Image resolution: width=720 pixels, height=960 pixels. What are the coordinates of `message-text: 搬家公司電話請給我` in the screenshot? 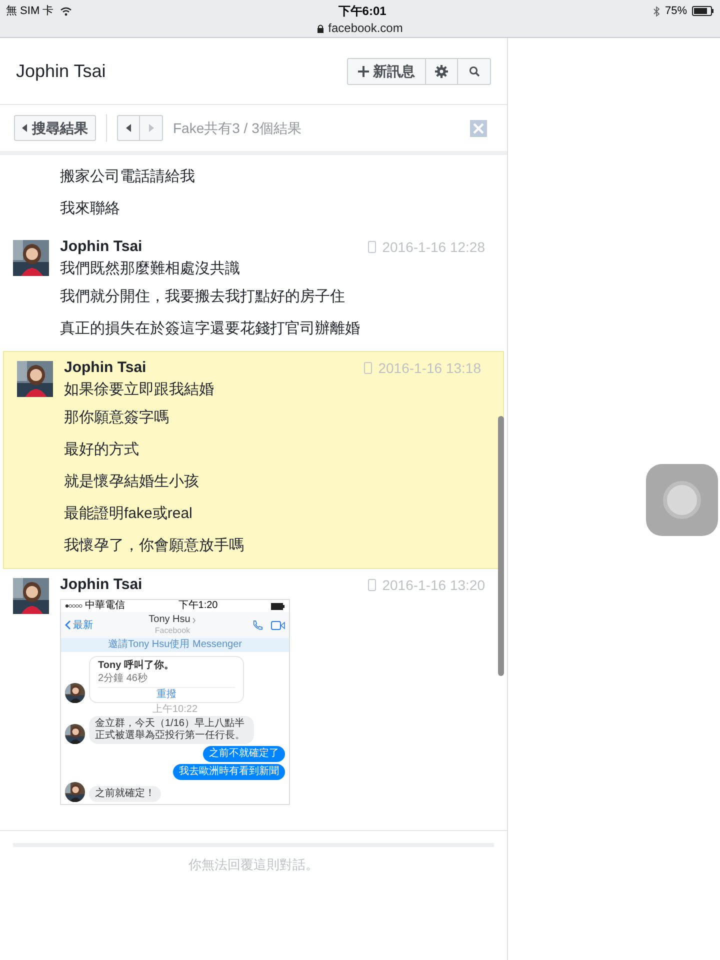 It's located at (128, 177).